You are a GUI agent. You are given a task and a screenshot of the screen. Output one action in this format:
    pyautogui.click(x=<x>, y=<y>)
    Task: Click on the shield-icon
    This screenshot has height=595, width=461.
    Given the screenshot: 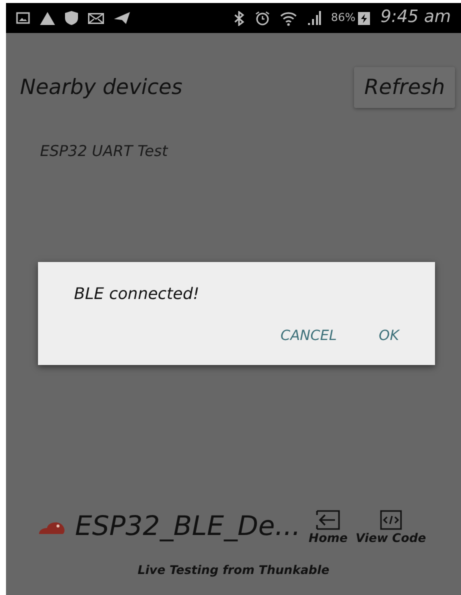 What is the action you would take?
    pyautogui.click(x=71, y=18)
    